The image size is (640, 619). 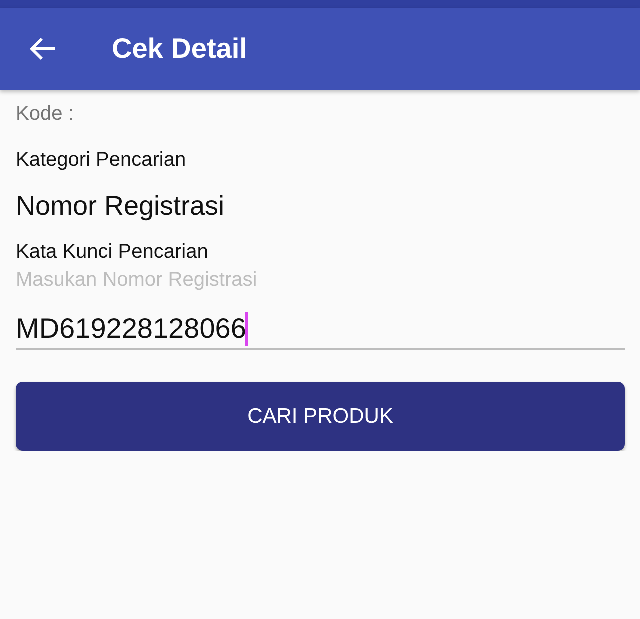 What do you see at coordinates (43, 49) in the screenshot?
I see `back-arrow-icon` at bounding box center [43, 49].